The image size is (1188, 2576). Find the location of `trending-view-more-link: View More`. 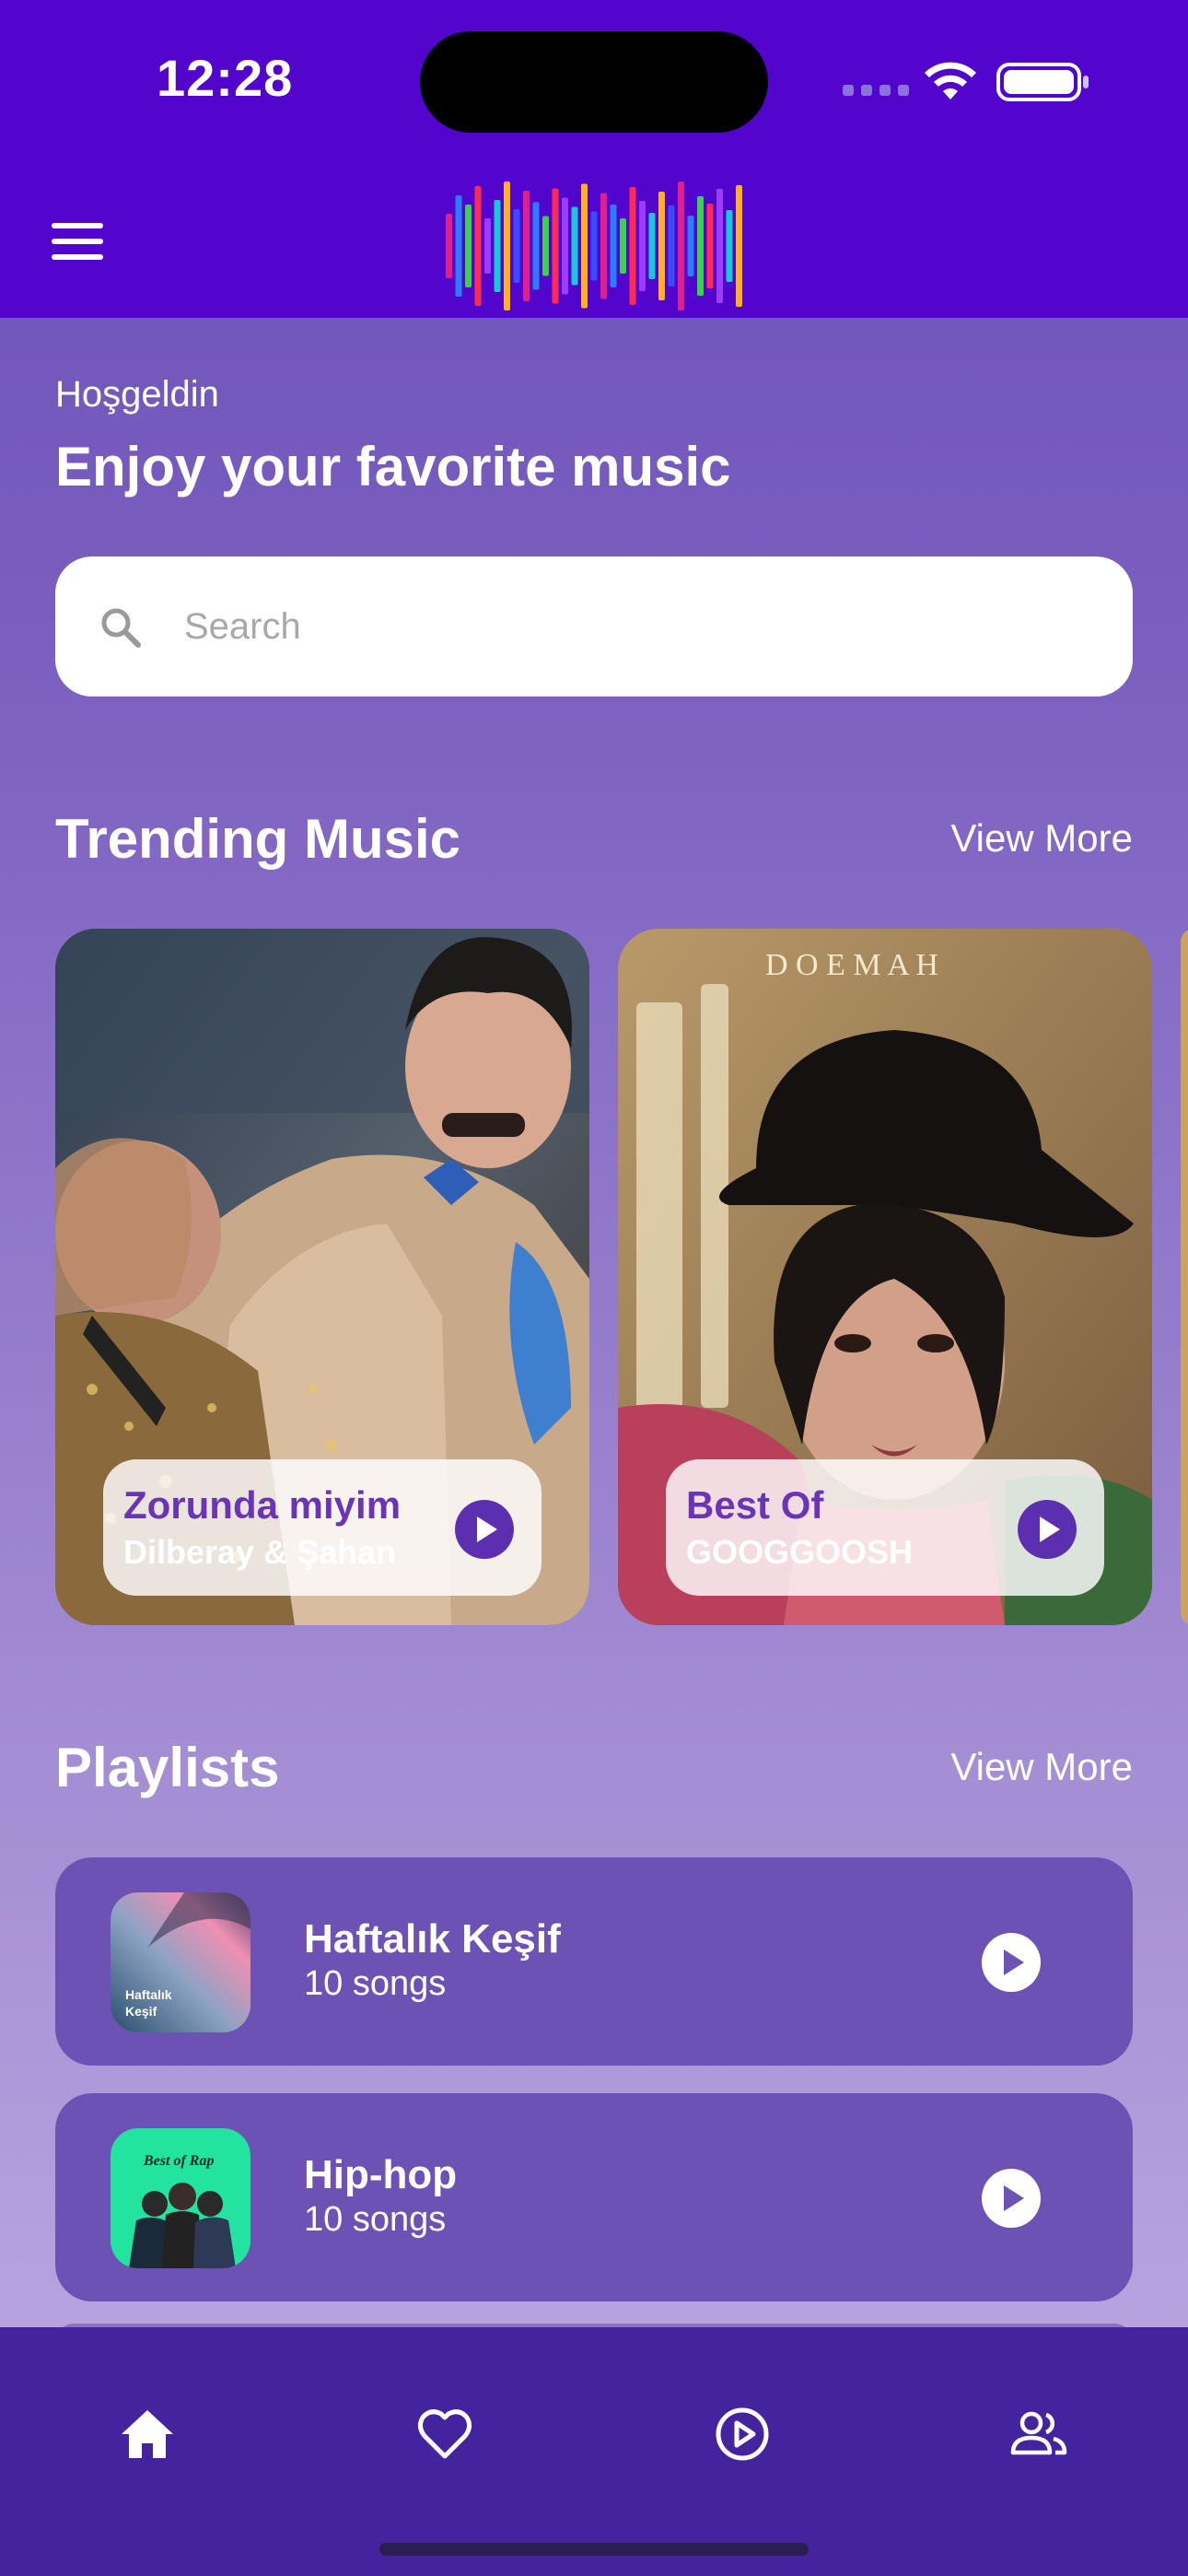

trending-view-more-link: View More is located at coordinates (1041, 838).